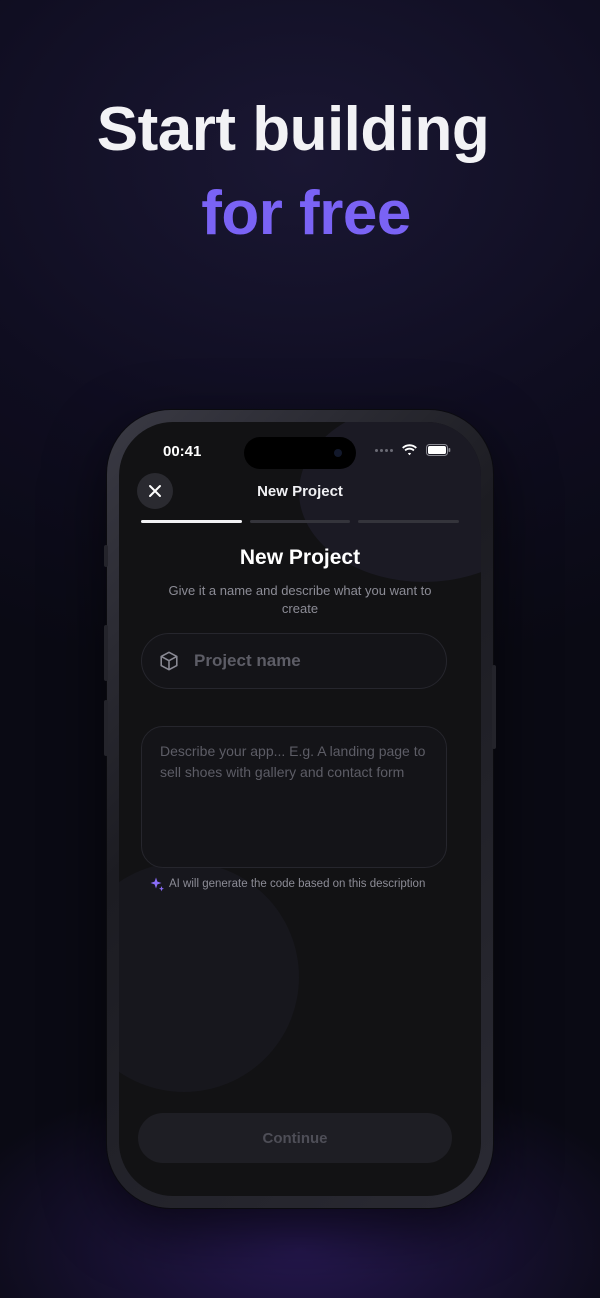  Describe the element at coordinates (169, 661) in the screenshot. I see `cube-icon` at that location.